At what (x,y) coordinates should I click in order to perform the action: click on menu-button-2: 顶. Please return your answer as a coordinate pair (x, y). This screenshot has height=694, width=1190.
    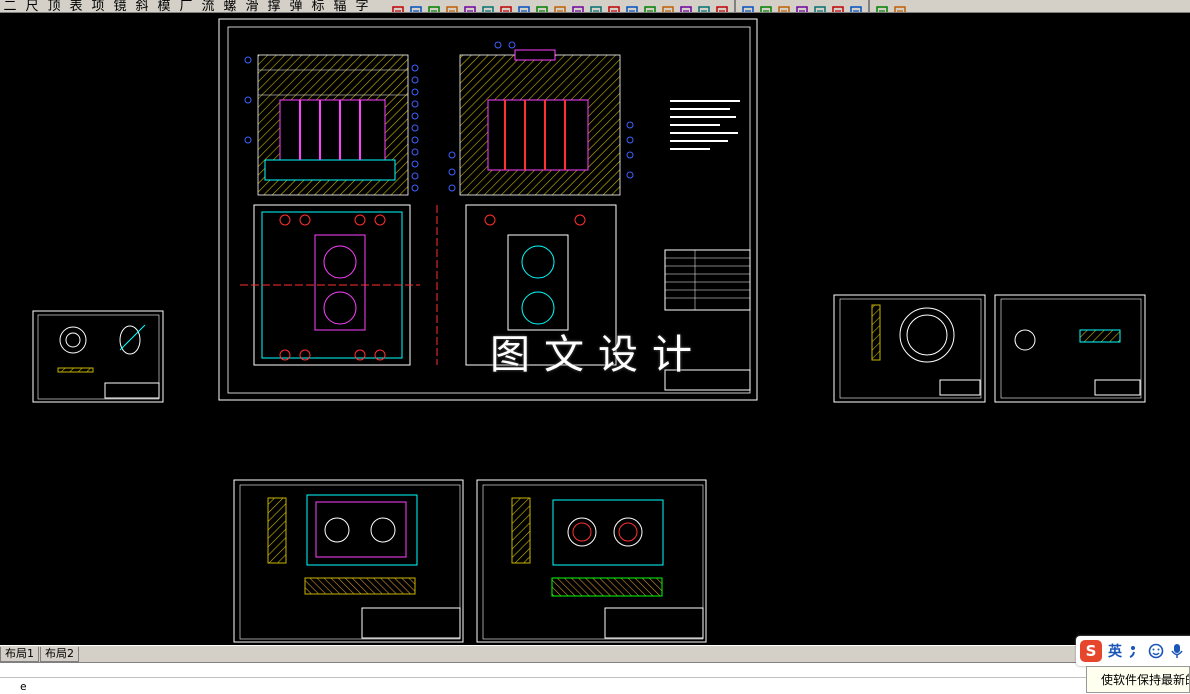
    Looking at the image, I should click on (54, 6).